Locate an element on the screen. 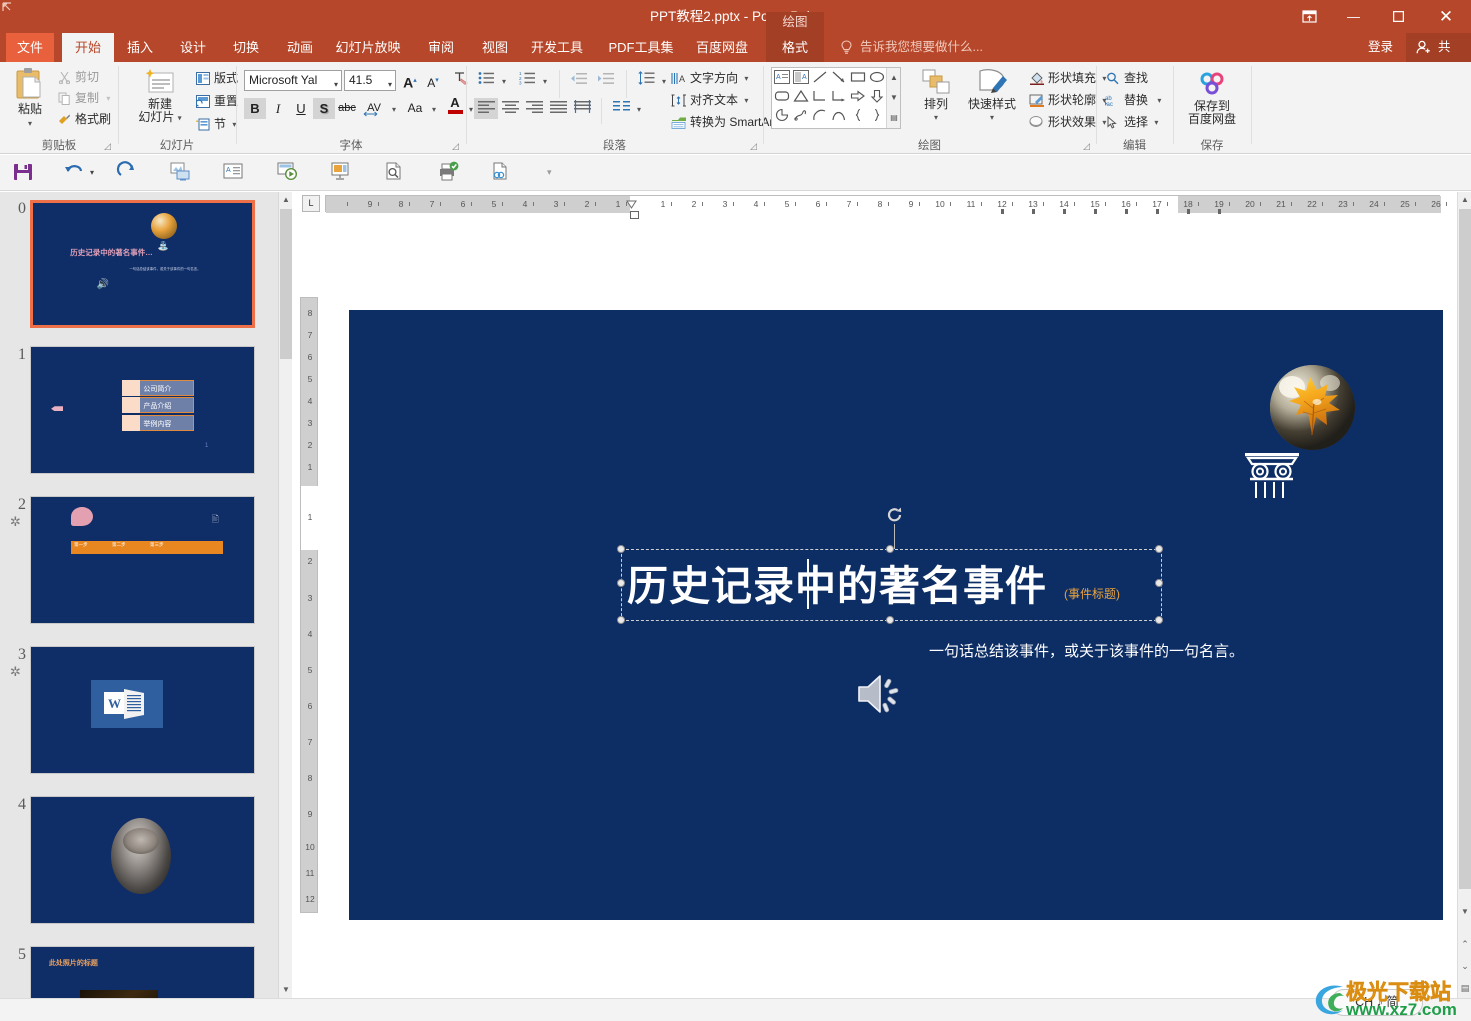  bullets-chevron-down-icon: ▾ is located at coordinates (504, 80).